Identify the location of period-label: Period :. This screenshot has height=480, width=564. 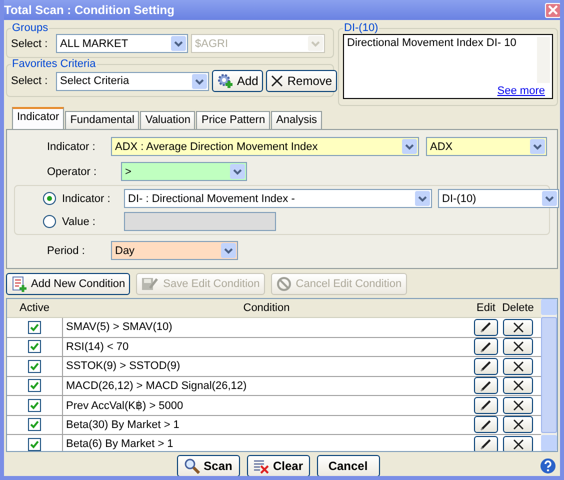
(66, 250).